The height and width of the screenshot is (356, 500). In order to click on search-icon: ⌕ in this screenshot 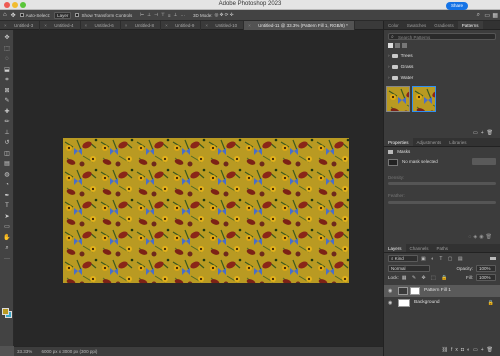, I will do `click(478, 15)`.